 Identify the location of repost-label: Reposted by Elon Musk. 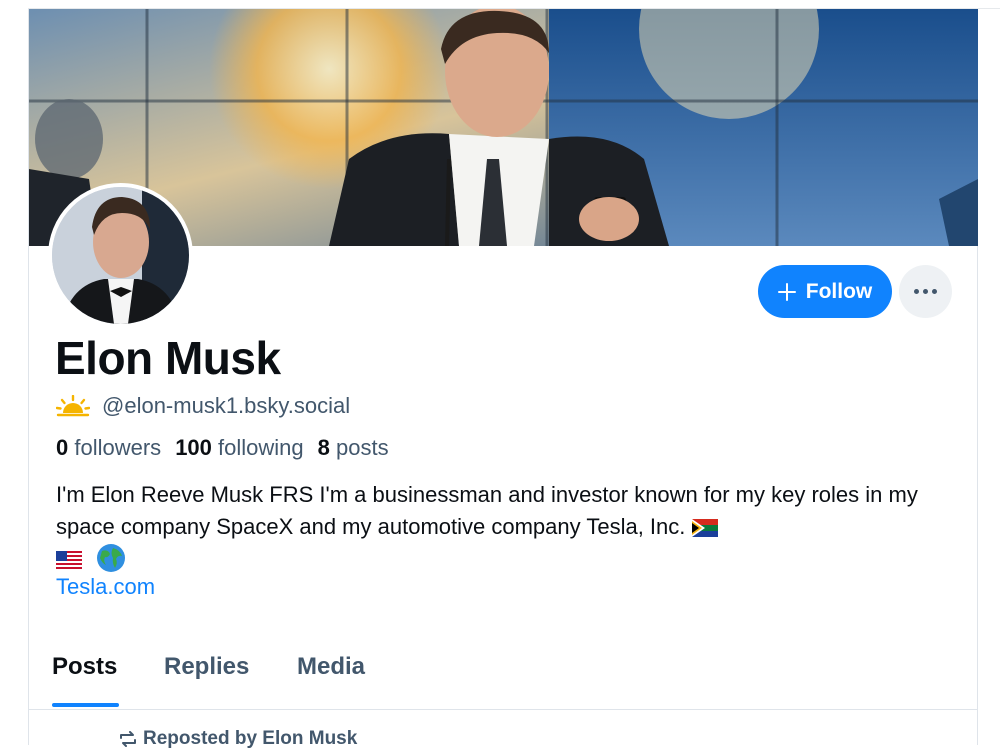
(250, 738).